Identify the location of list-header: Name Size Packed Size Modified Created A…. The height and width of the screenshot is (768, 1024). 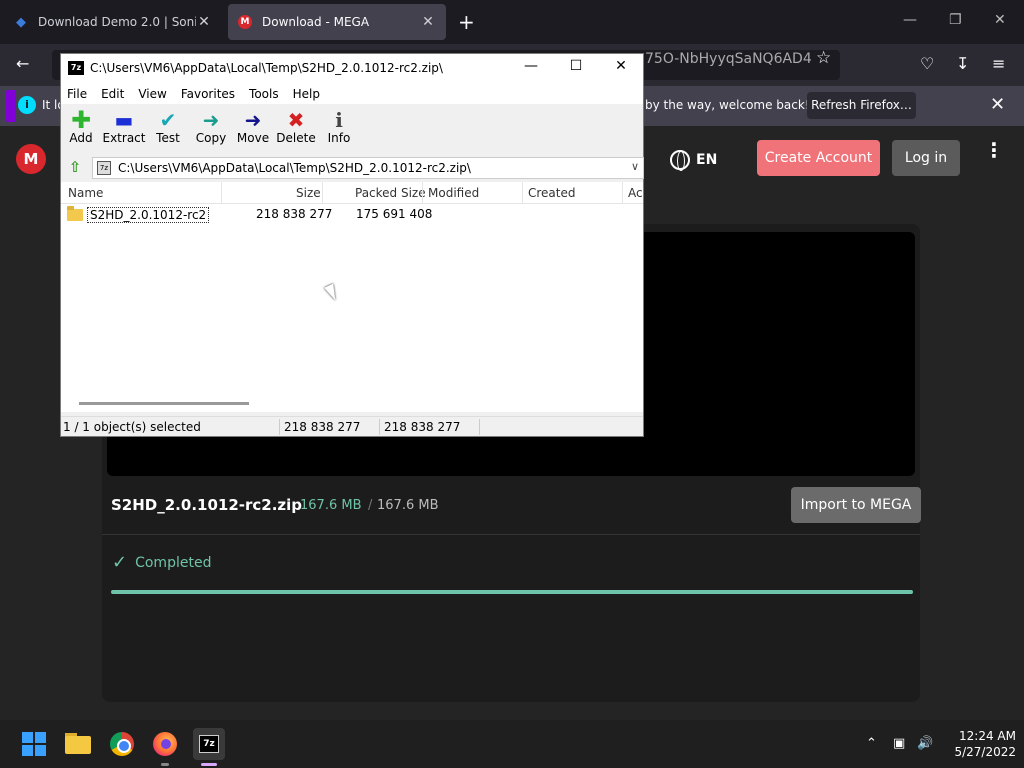
(352, 193).